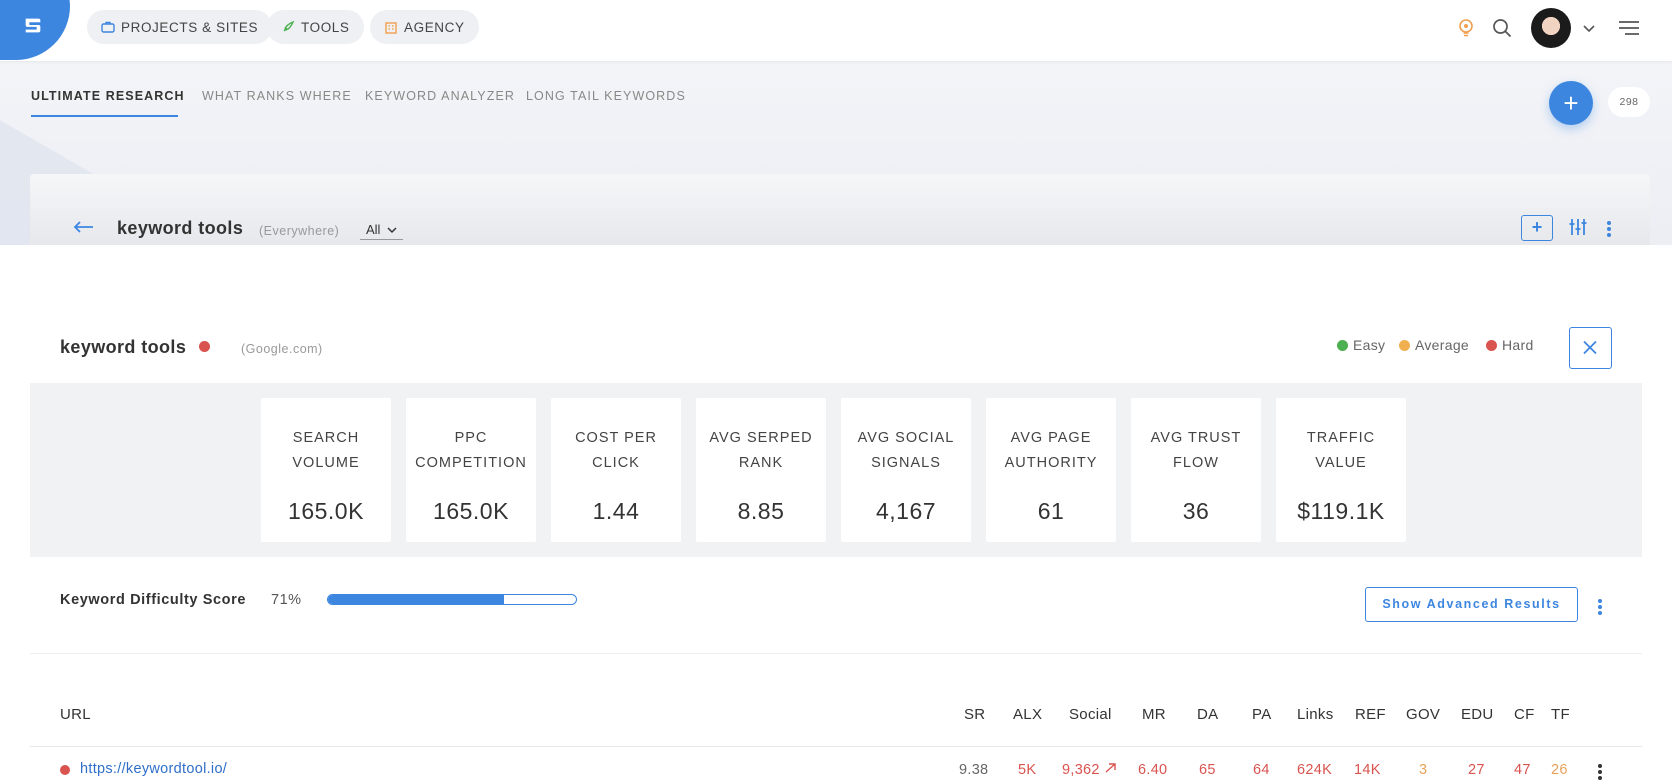 The height and width of the screenshot is (784, 1672). I want to click on difficulty-progress-fill, so click(416, 599).